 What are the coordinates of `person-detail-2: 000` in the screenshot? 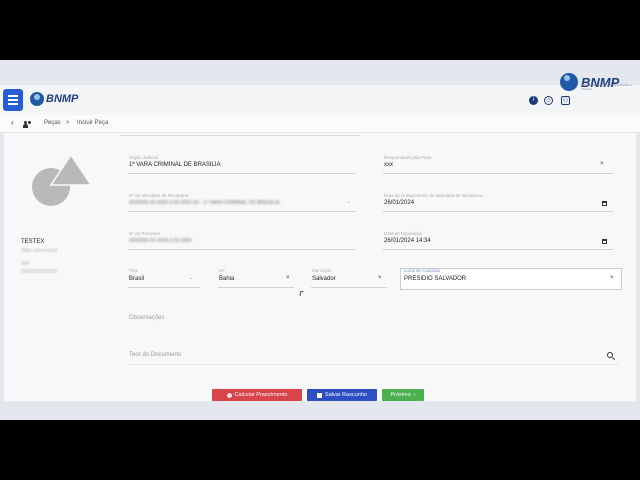 It's located at (25, 264).